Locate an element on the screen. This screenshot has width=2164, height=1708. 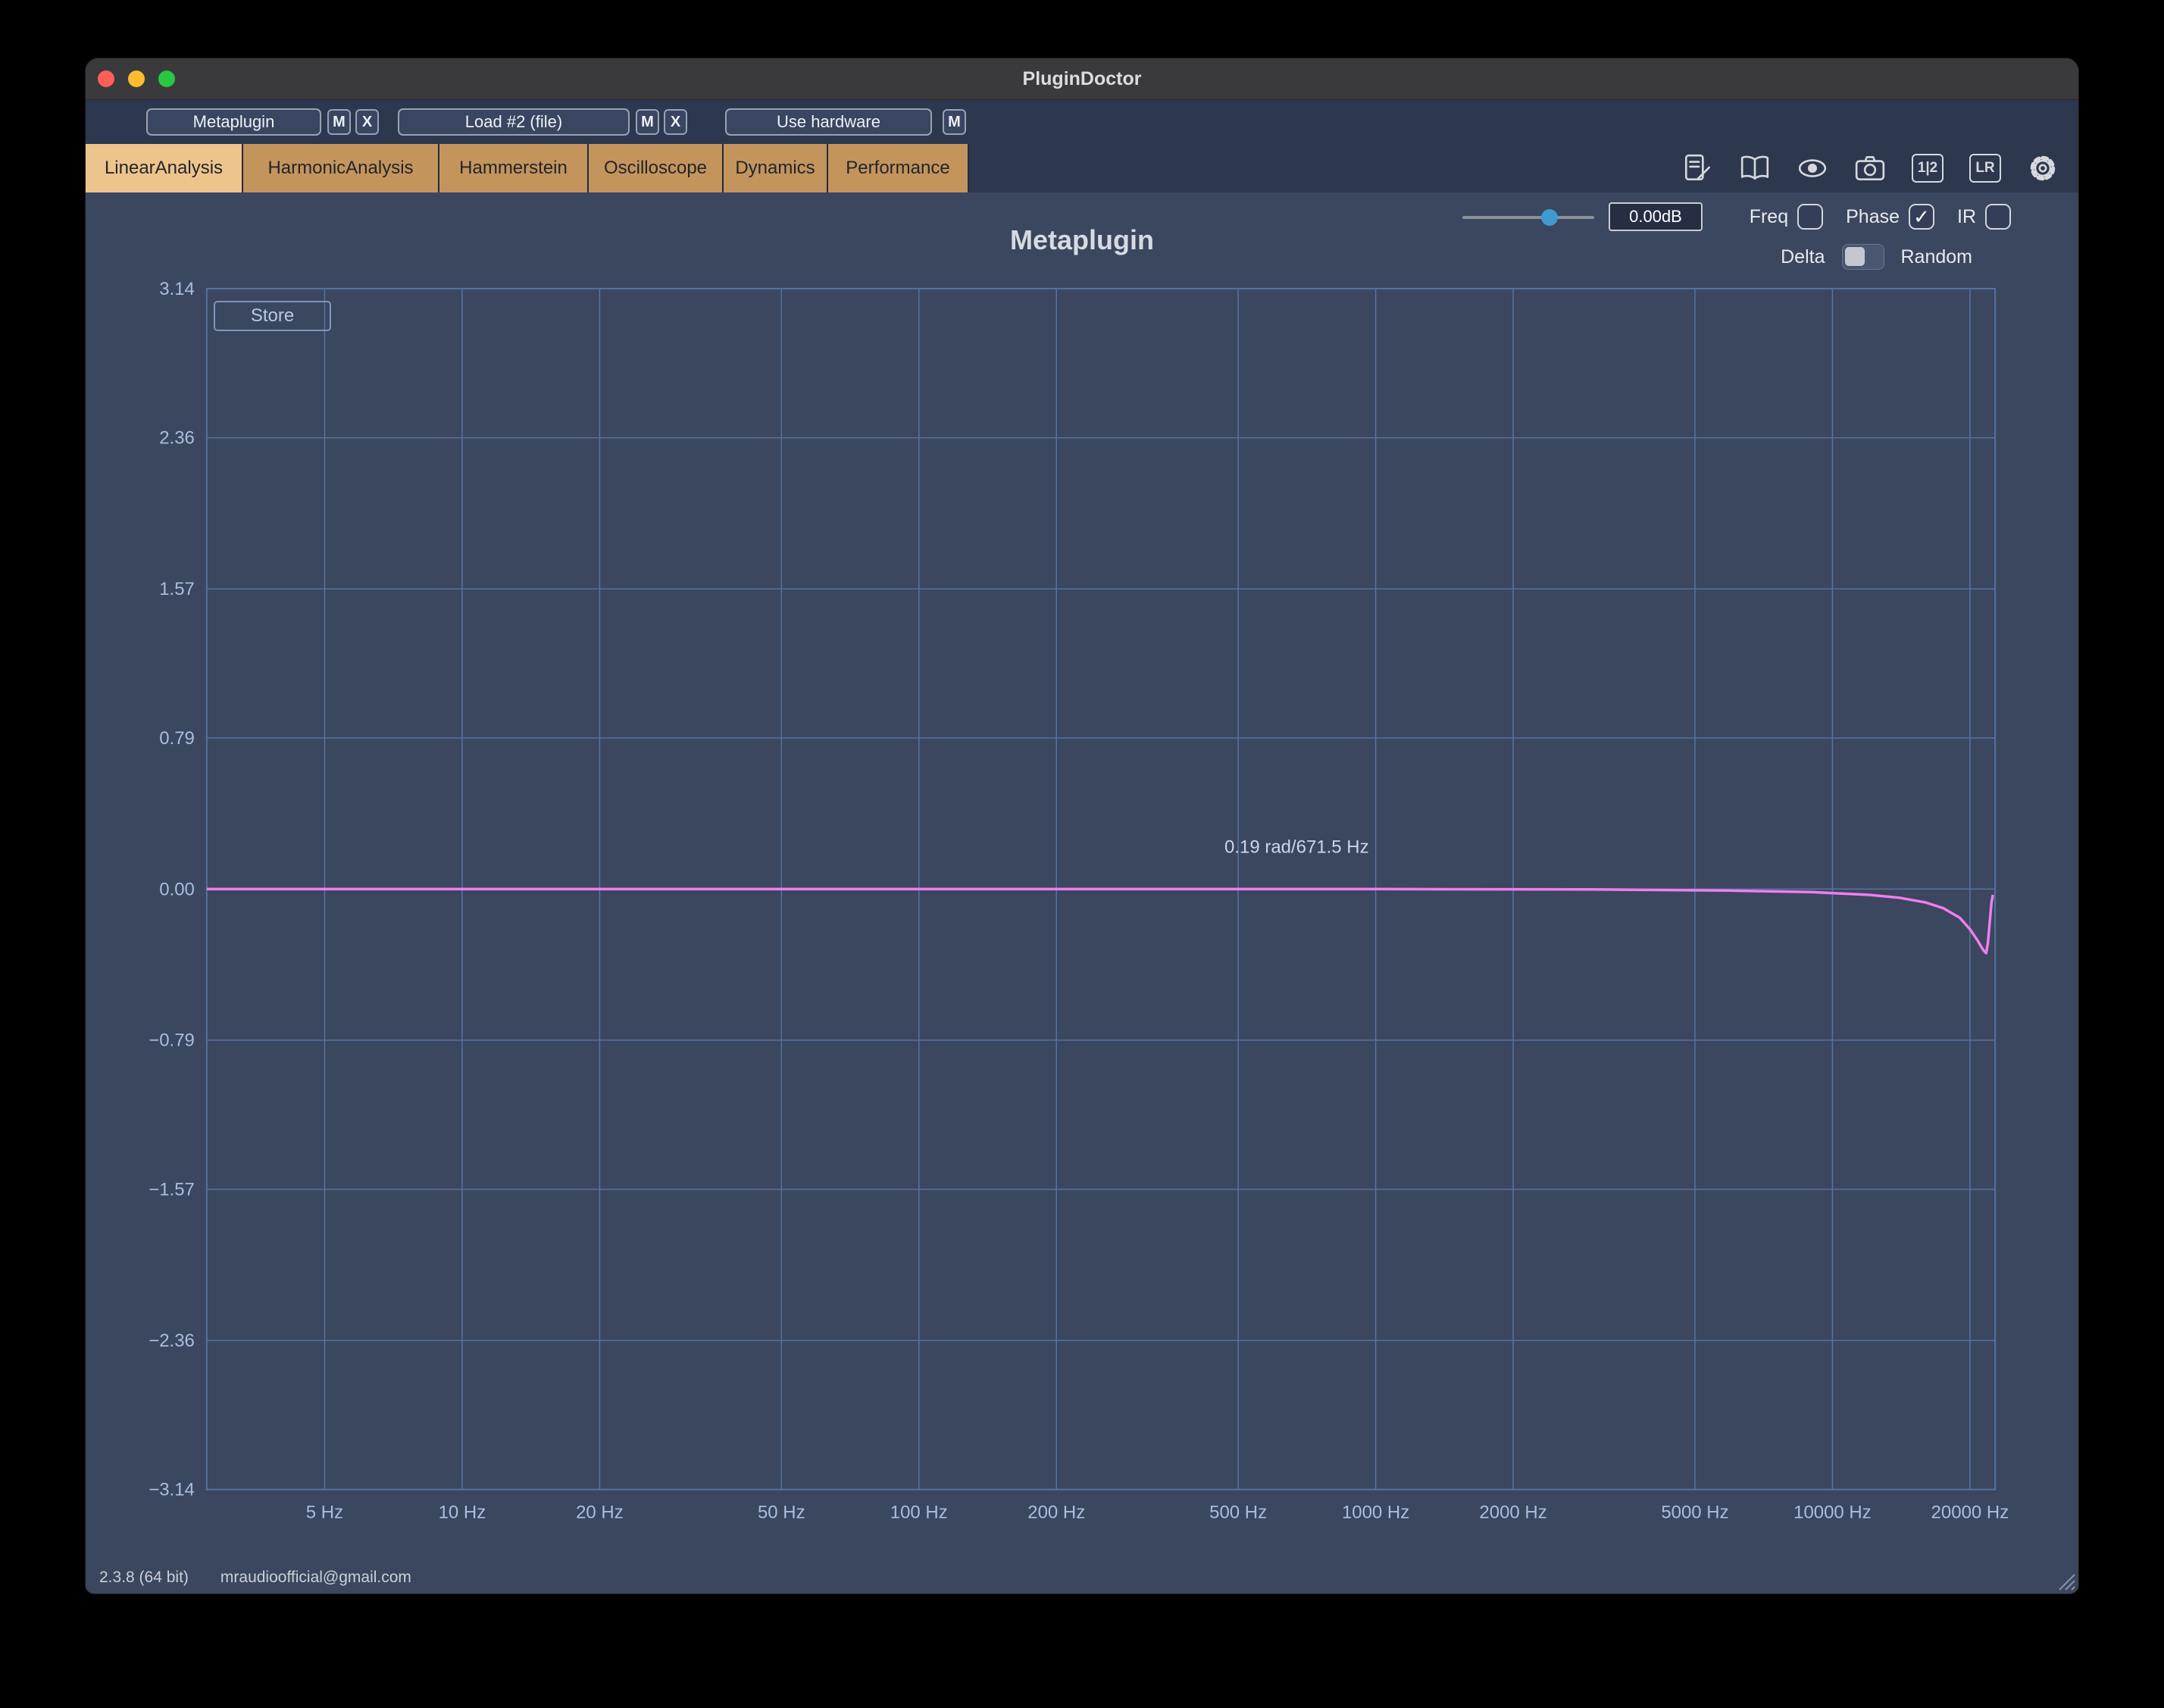
gain-slider-track is located at coordinates (1528, 217).